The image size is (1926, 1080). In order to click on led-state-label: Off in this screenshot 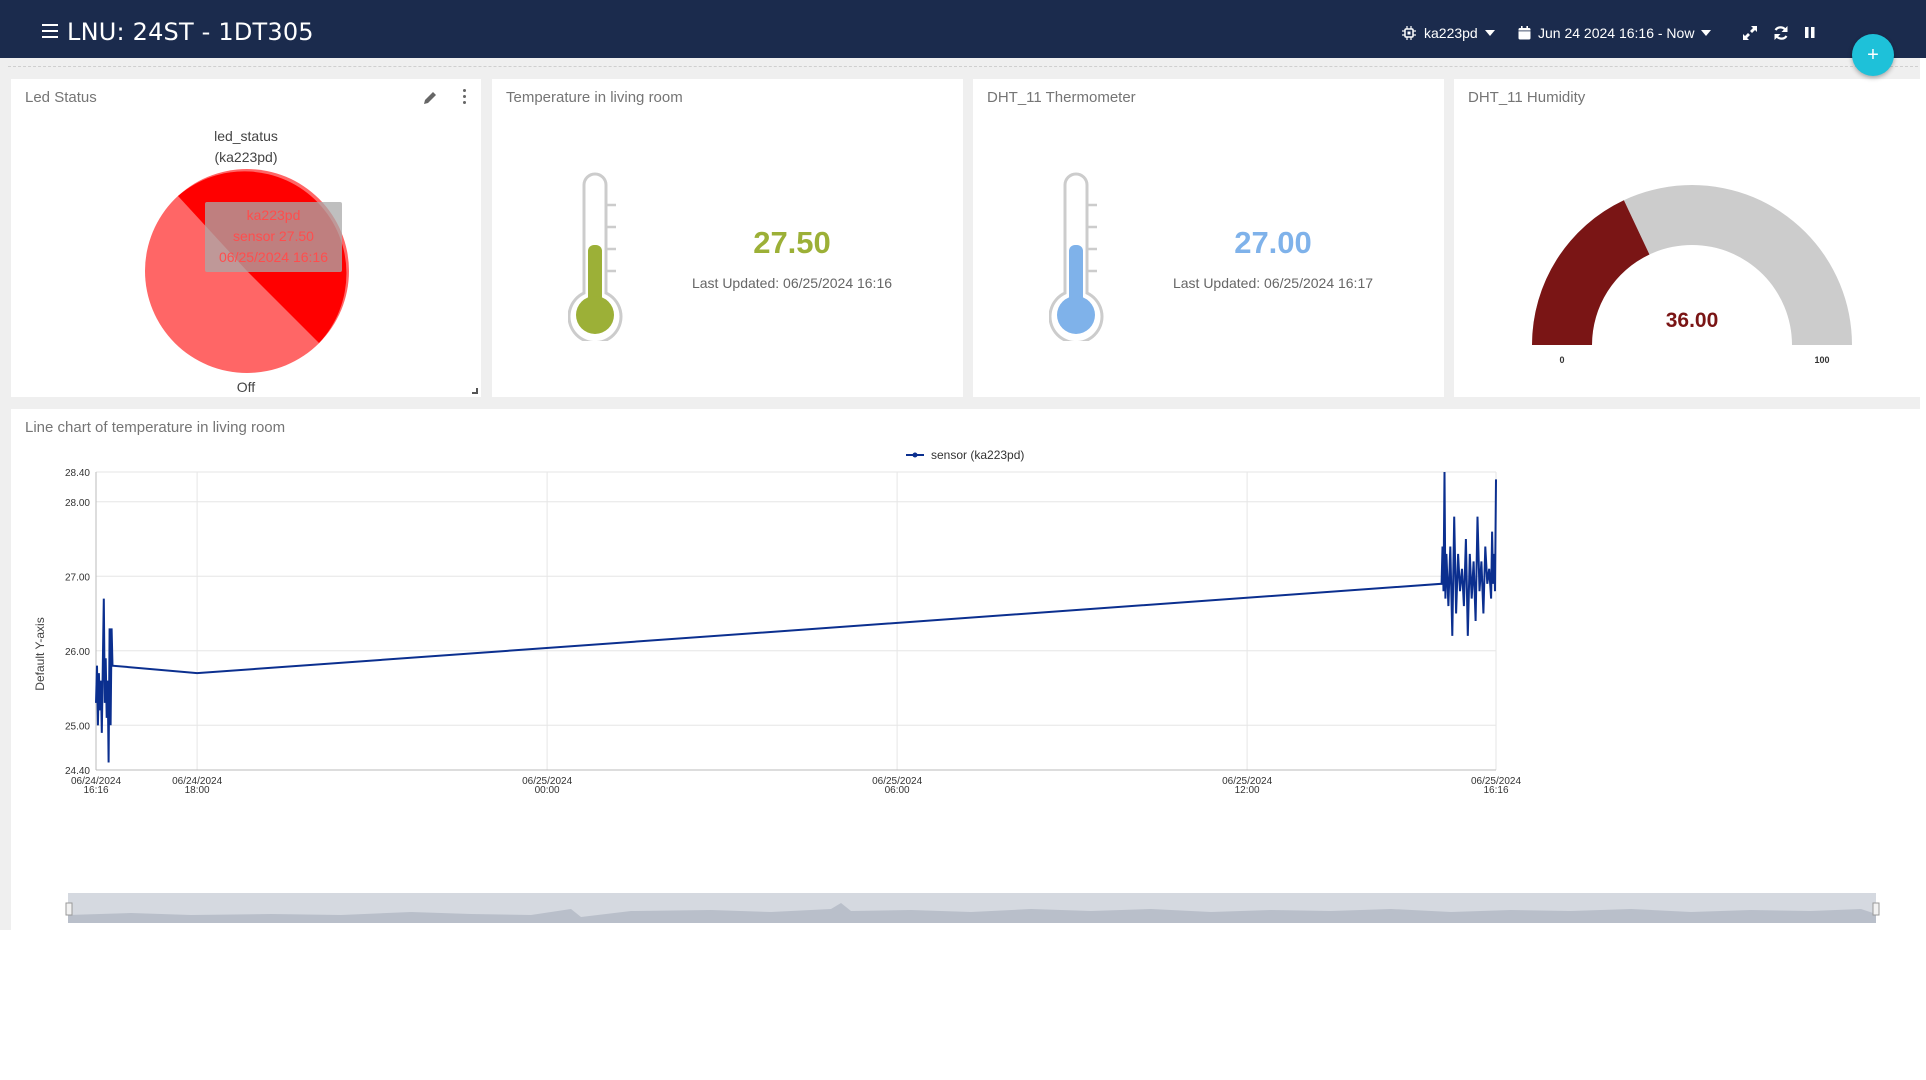, I will do `click(246, 387)`.